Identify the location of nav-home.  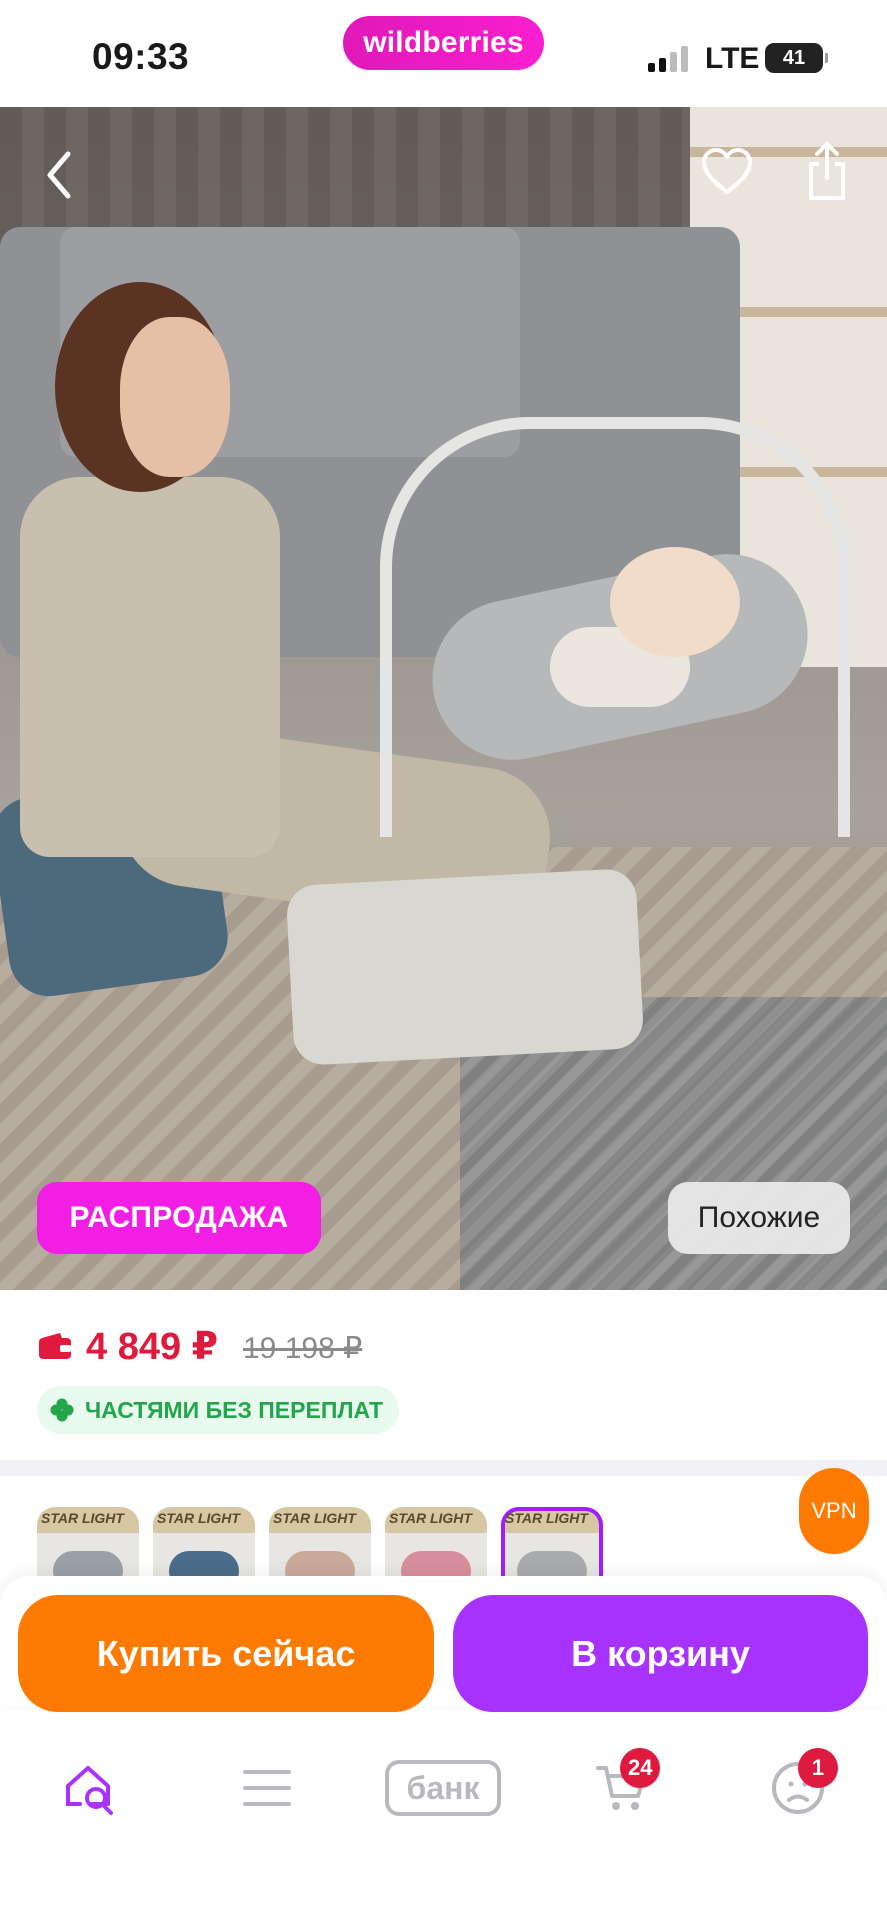
(90, 1788).